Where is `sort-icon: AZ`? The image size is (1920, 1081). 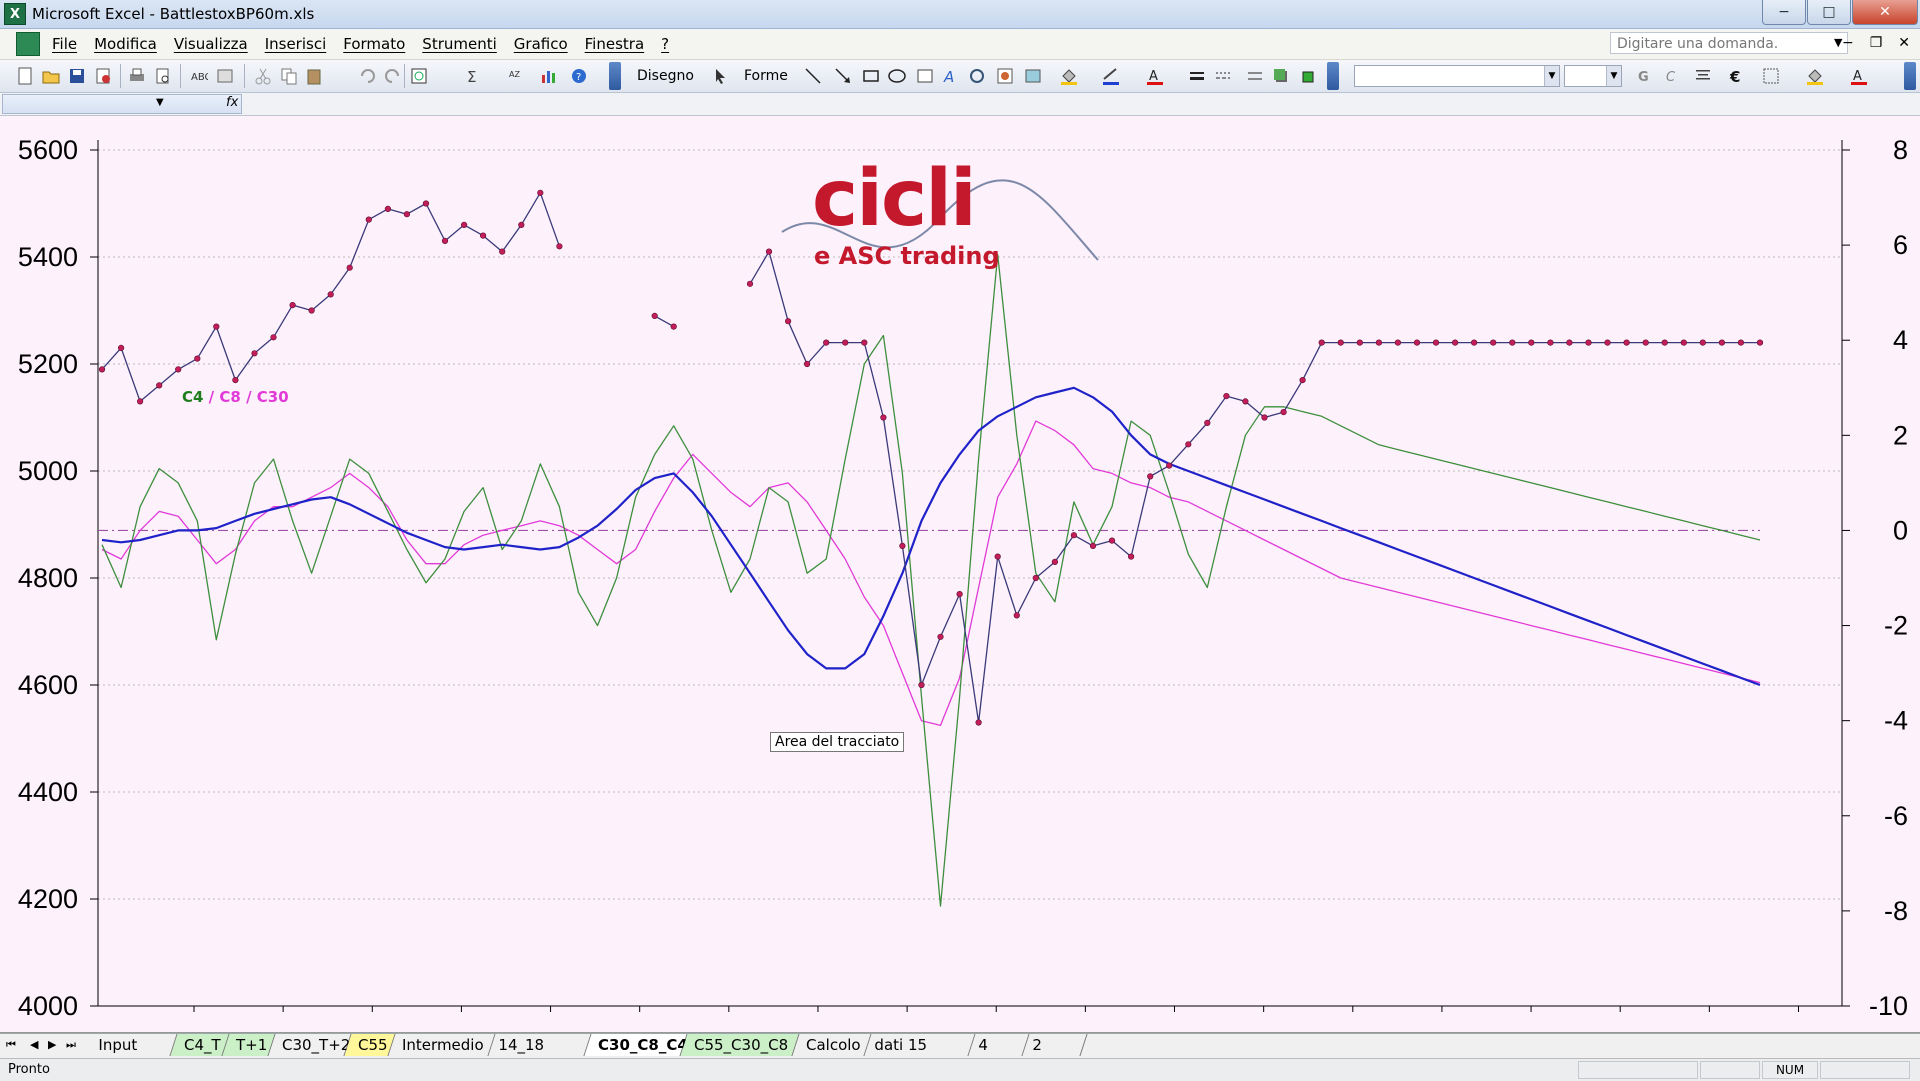 sort-icon: AZ is located at coordinates (517, 76).